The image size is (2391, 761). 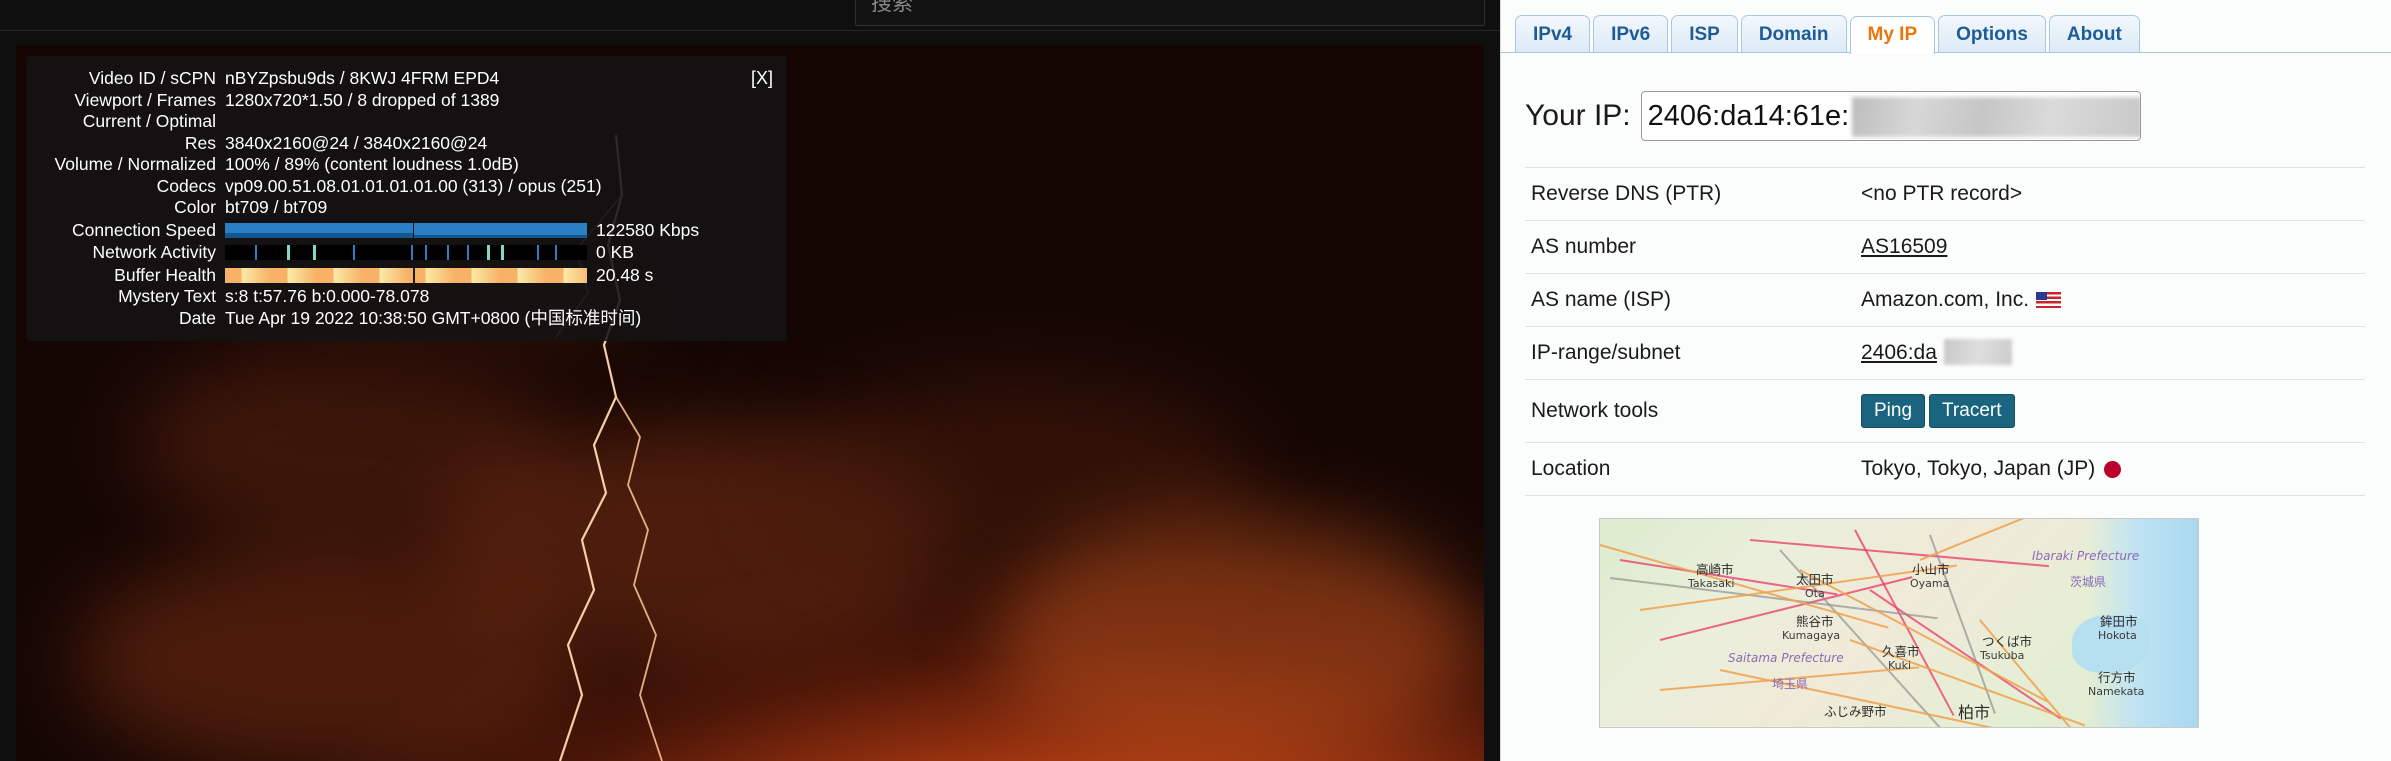 I want to click on stats-row-mystery-text: Mystery Text s:8 t:57.76 b:0.000-78.078, so click(x=405, y=297).